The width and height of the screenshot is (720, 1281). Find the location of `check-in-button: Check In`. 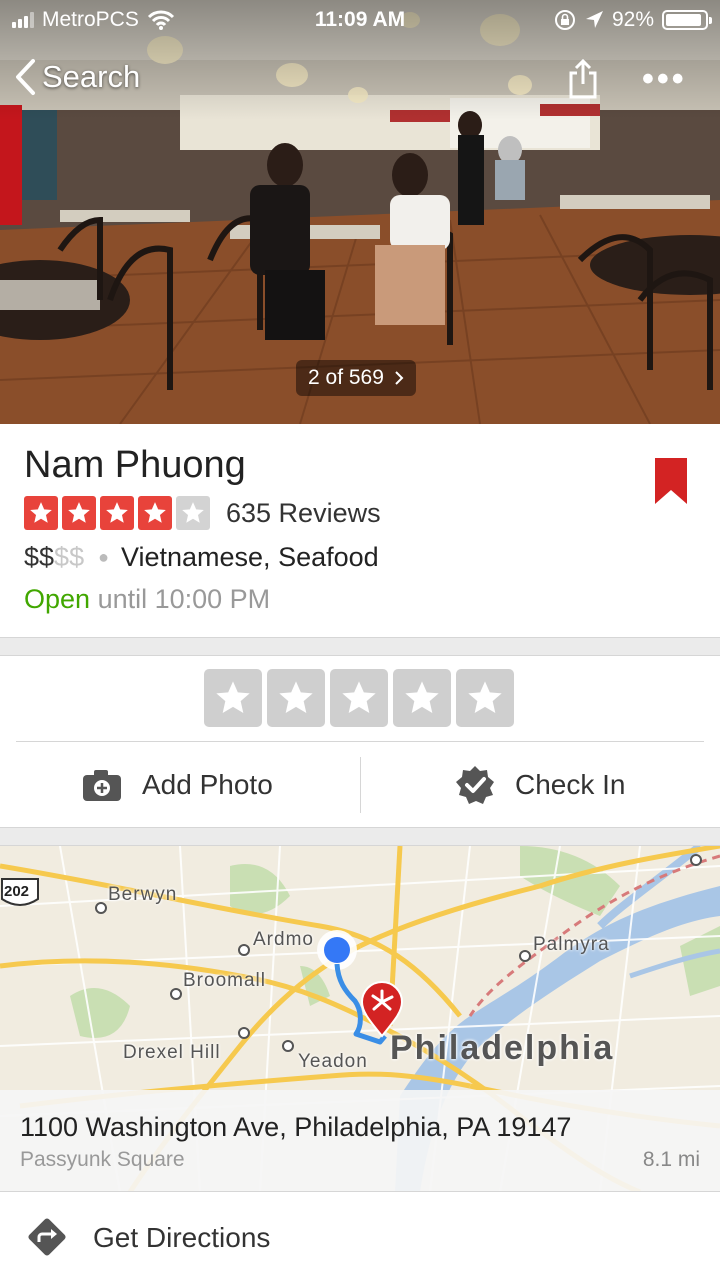

check-in-button: Check In is located at coordinates (540, 785).